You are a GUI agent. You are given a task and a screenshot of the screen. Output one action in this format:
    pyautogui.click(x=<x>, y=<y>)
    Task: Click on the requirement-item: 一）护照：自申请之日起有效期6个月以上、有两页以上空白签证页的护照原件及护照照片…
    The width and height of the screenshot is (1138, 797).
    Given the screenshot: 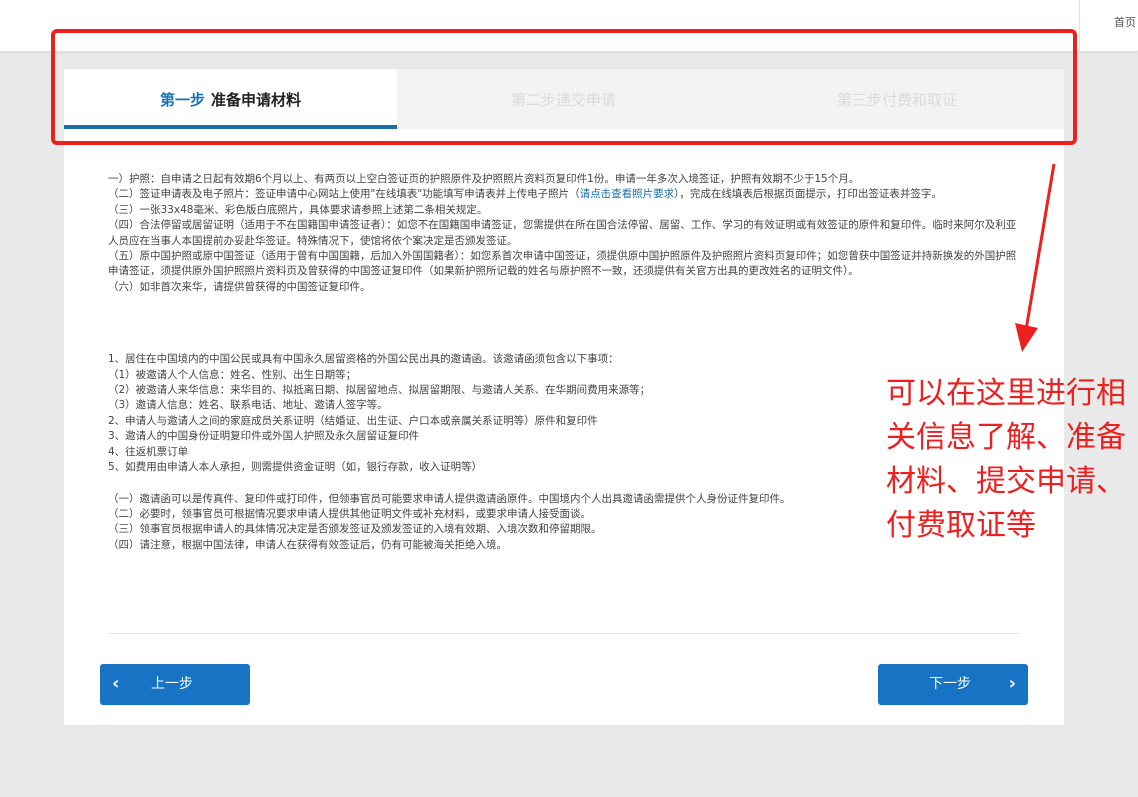 What is the action you would take?
    pyautogui.click(x=484, y=179)
    